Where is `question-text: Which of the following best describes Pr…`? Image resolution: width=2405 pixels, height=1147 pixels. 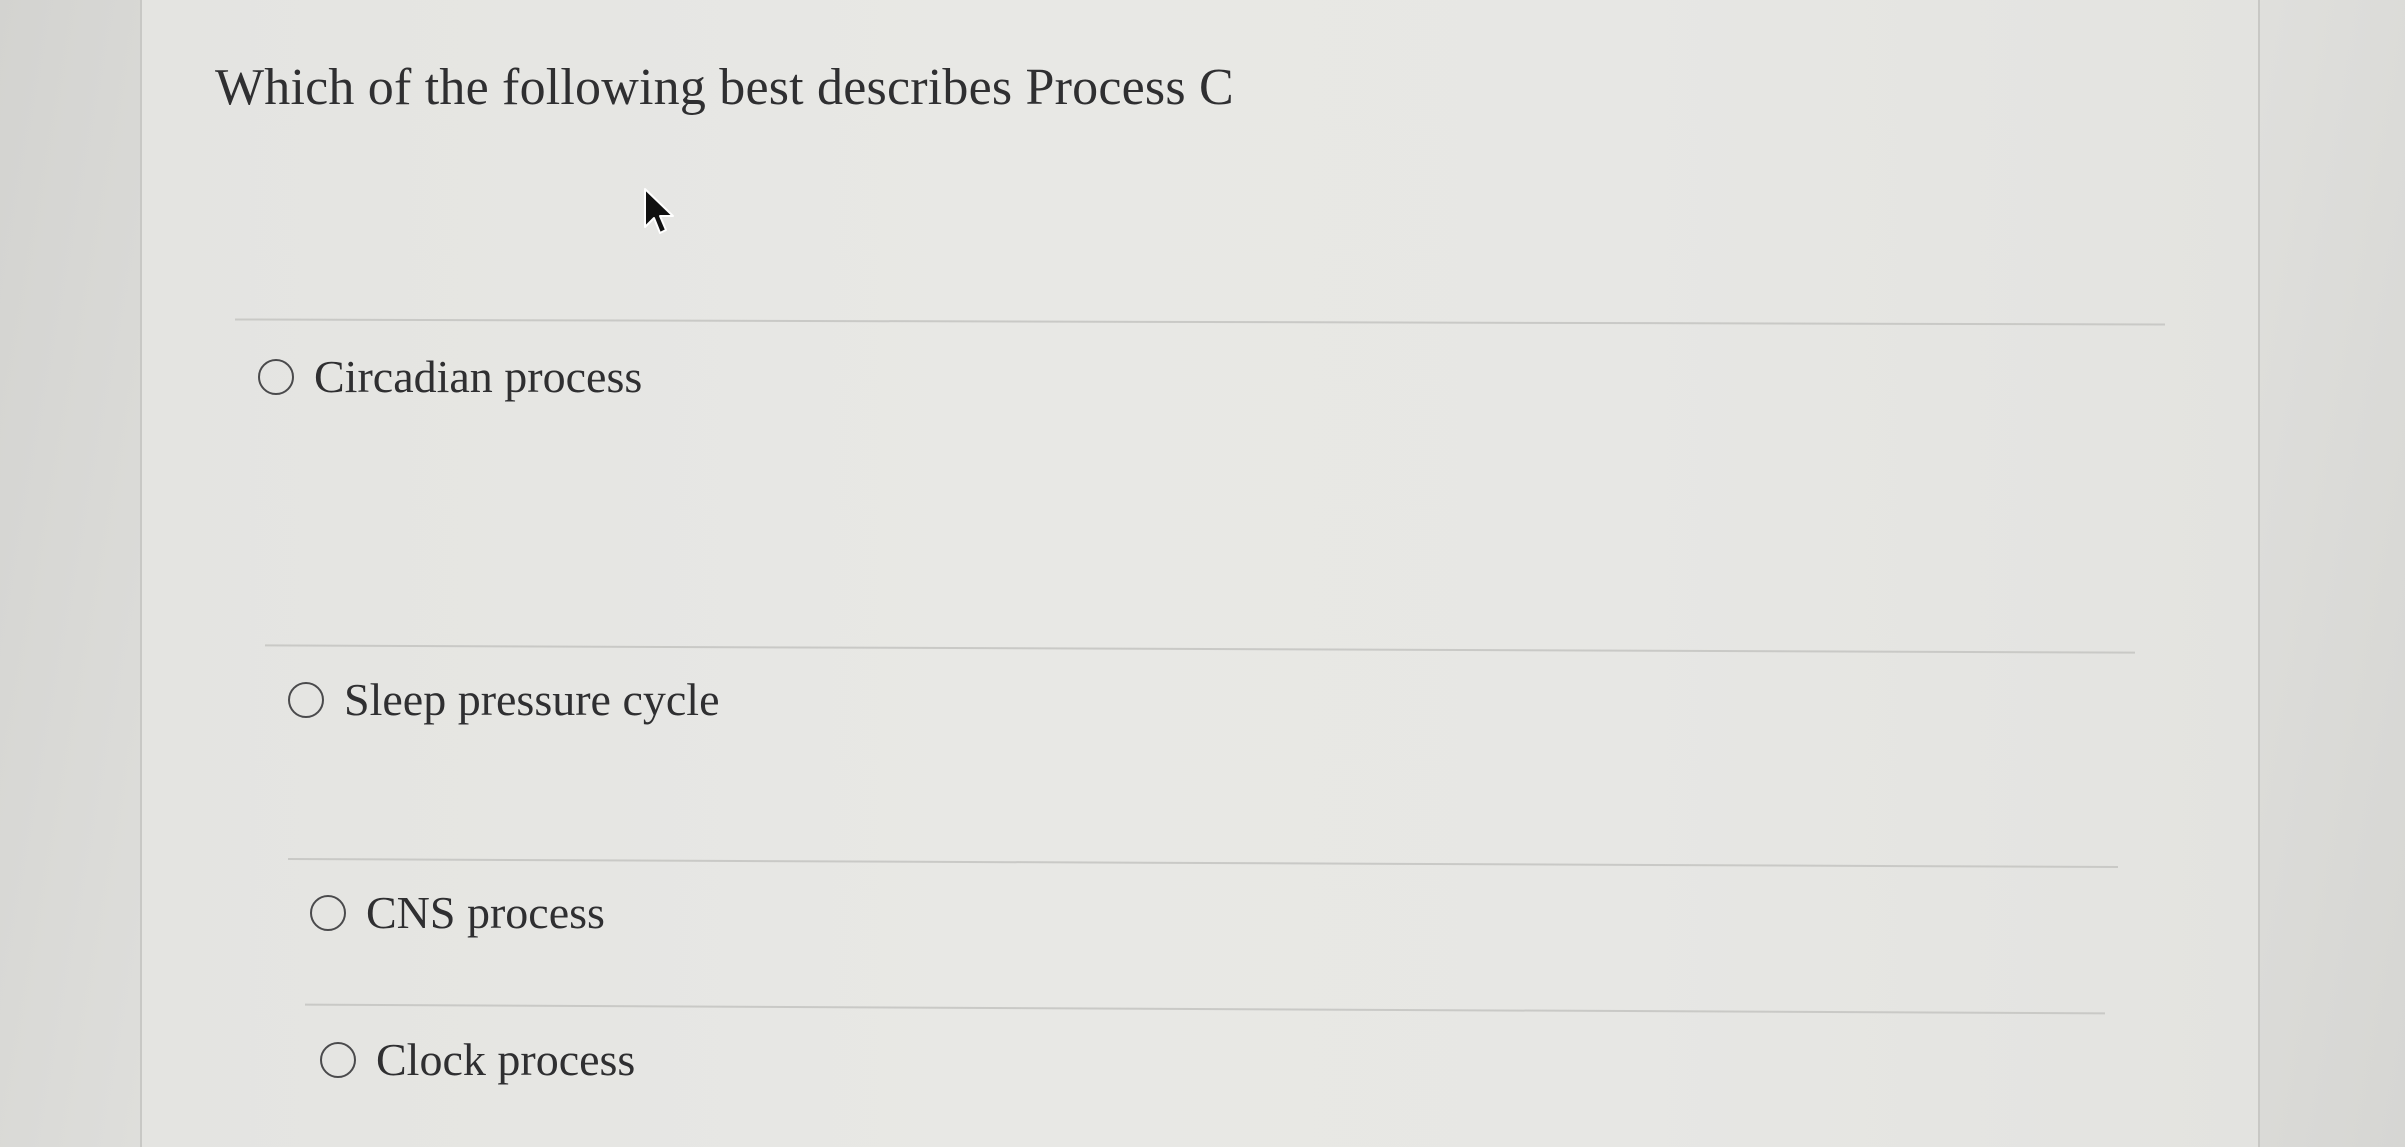 question-text: Which of the following best describes Pr… is located at coordinates (724, 87).